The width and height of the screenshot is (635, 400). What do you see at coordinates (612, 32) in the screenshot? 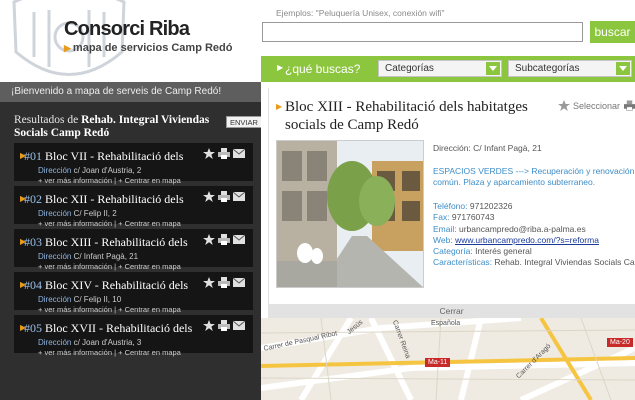
I see `search-button: buscar` at bounding box center [612, 32].